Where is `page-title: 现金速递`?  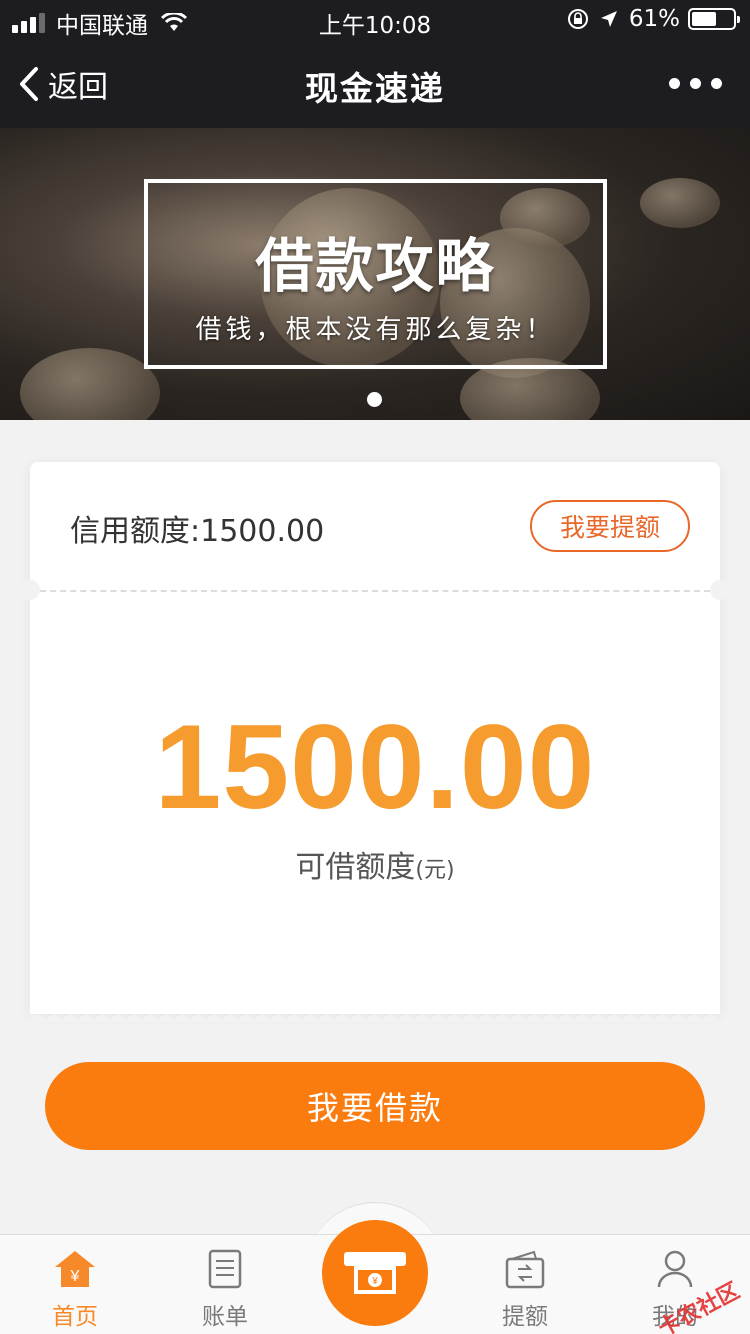
page-title: 现金速递 is located at coordinates (375, 88).